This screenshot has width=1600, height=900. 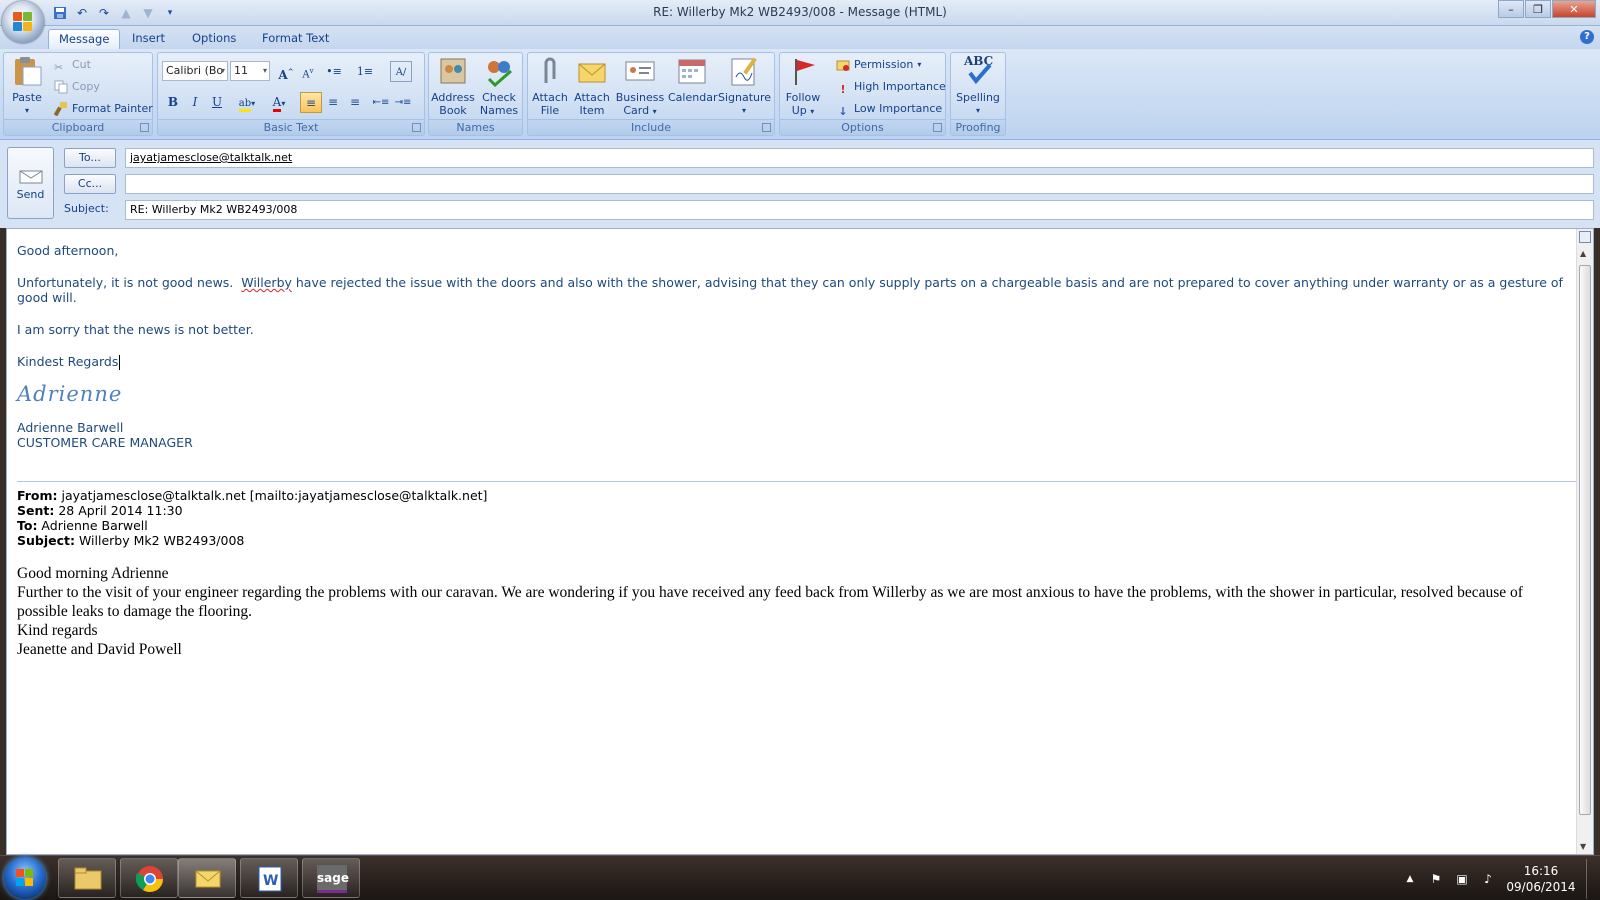 I want to click on attach-item-button: Attach Item, so click(x=592, y=86).